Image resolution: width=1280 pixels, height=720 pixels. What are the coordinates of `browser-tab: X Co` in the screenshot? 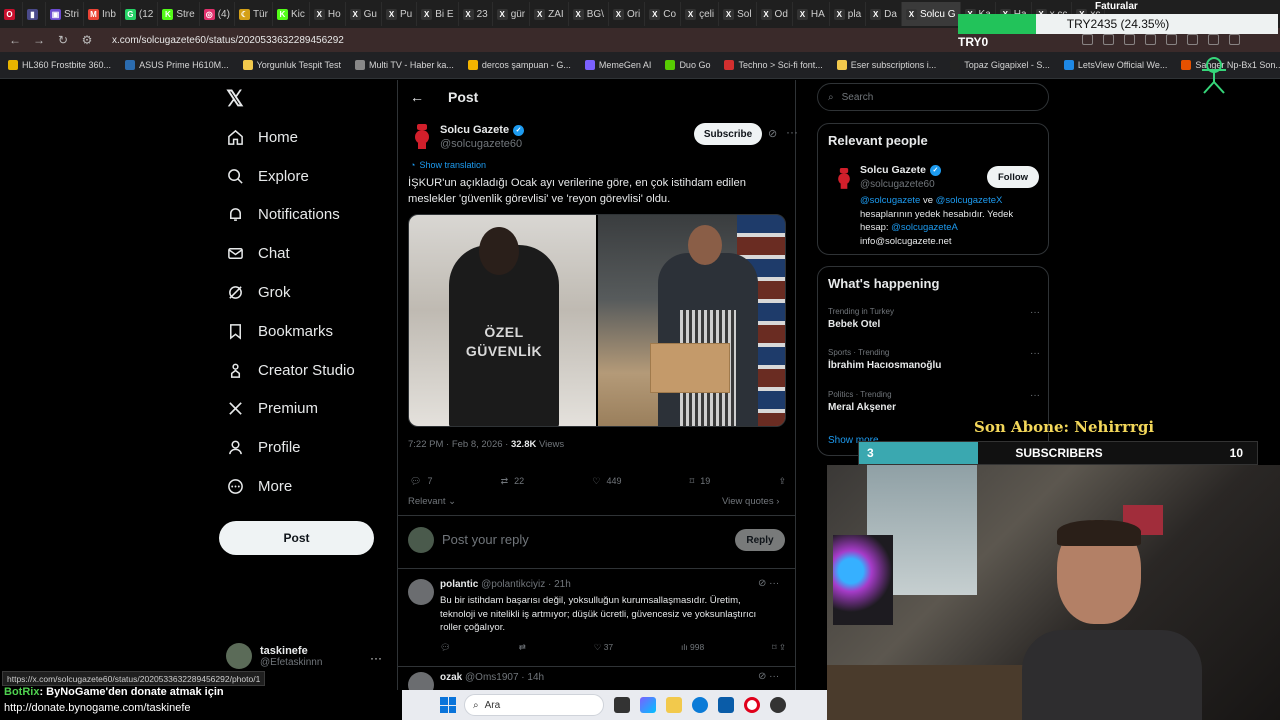 It's located at (663, 14).